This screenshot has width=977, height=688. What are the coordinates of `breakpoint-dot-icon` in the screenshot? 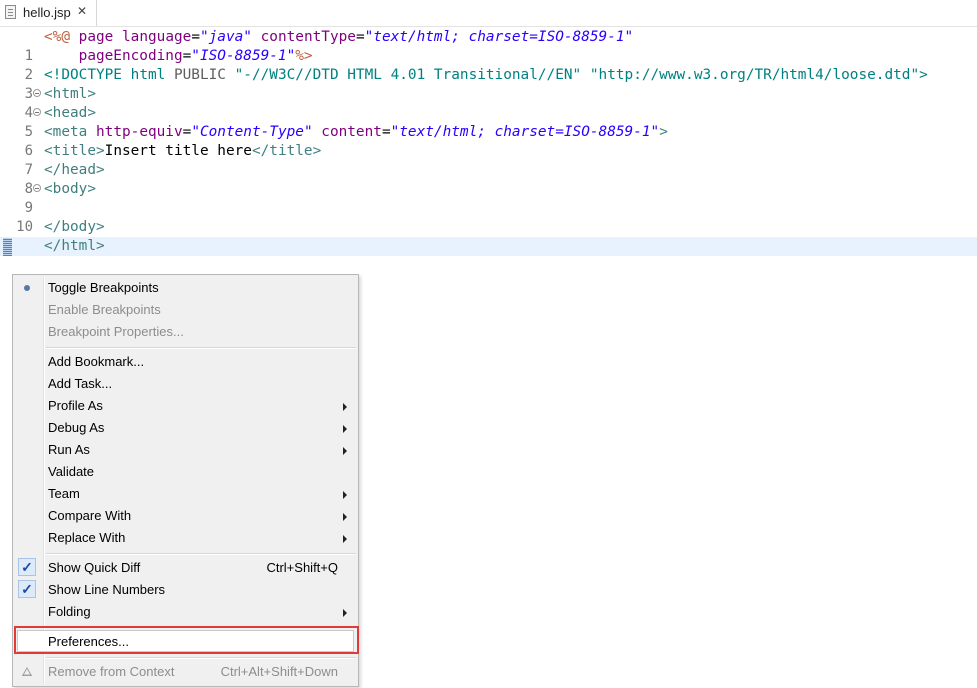 It's located at (27, 288).